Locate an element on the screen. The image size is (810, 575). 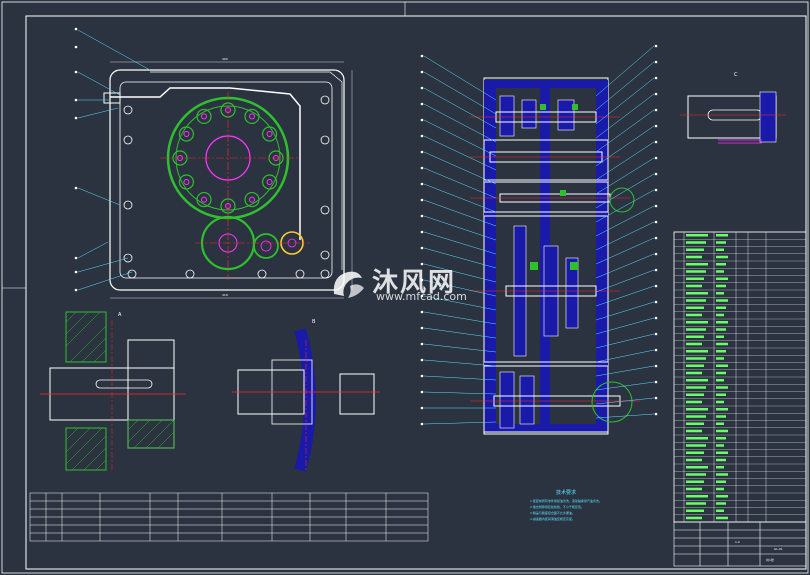
bottom-parts-table is located at coordinates (229, 517).